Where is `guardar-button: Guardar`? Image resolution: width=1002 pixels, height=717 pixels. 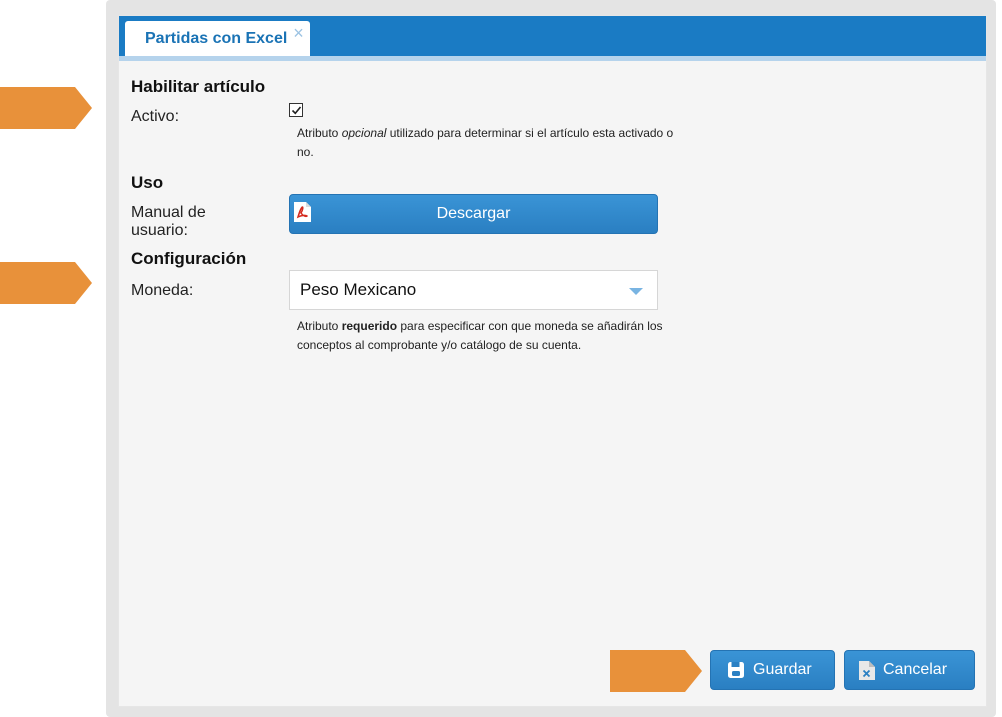
guardar-button: Guardar is located at coordinates (772, 670).